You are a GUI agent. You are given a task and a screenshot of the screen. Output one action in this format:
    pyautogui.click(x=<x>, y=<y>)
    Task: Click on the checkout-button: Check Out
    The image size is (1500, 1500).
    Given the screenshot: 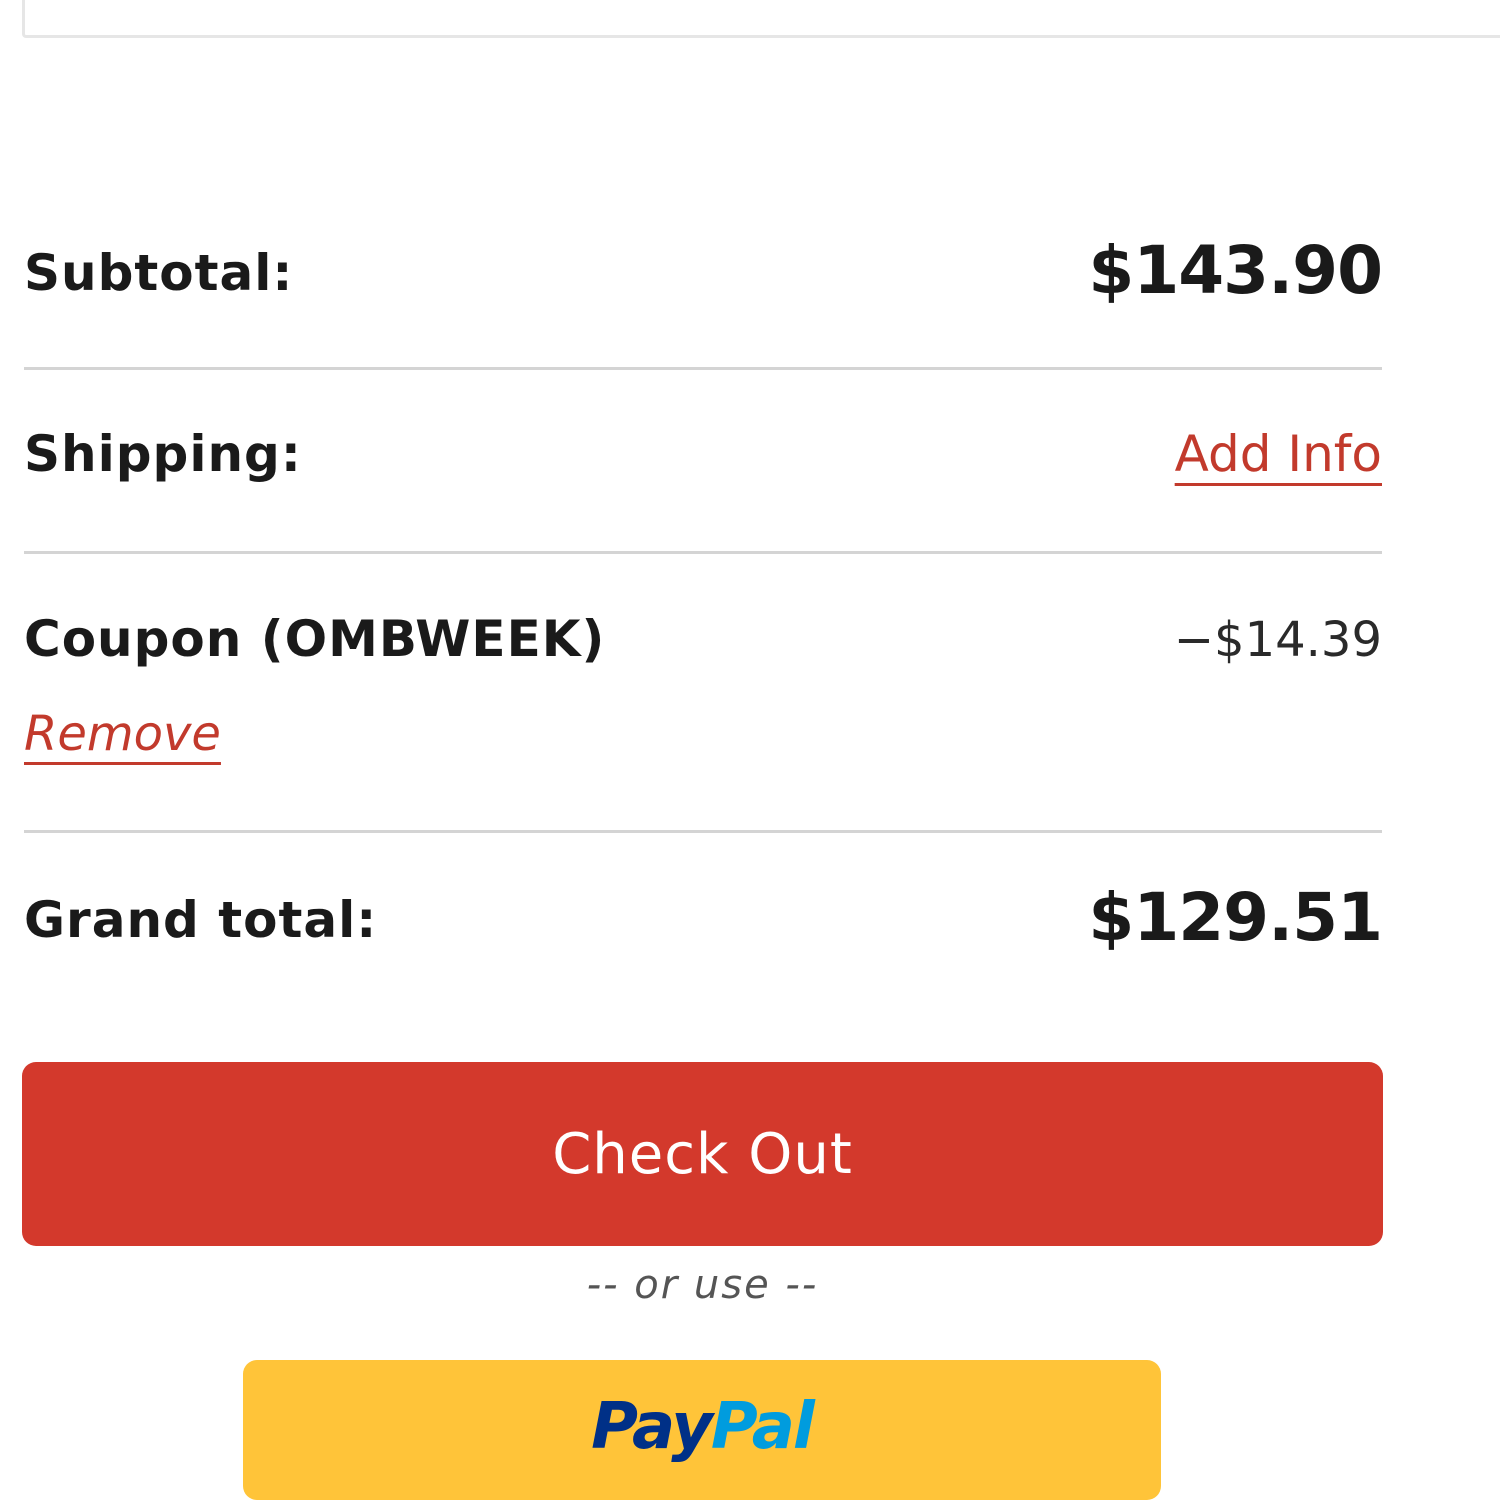 What is the action you would take?
    pyautogui.click(x=702, y=1154)
    